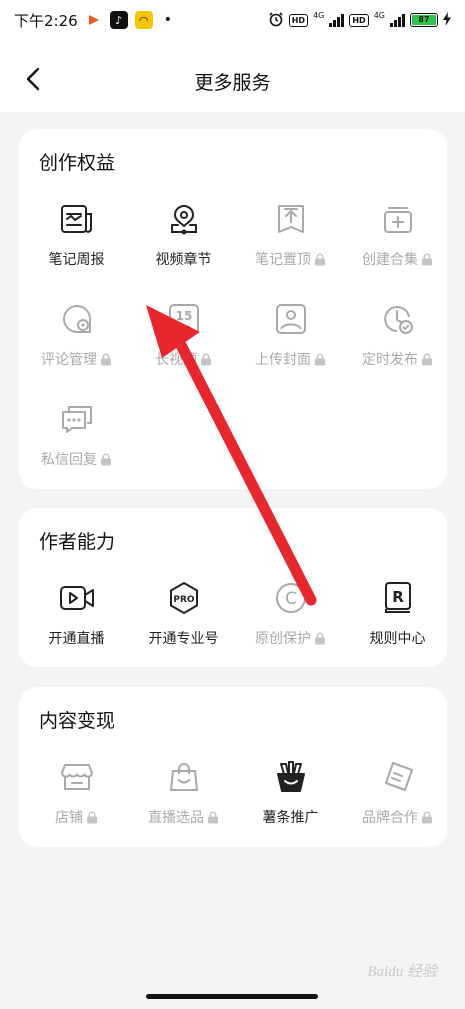 The height and width of the screenshot is (1009, 465). I want to click on battery-icon: 87, so click(424, 20).